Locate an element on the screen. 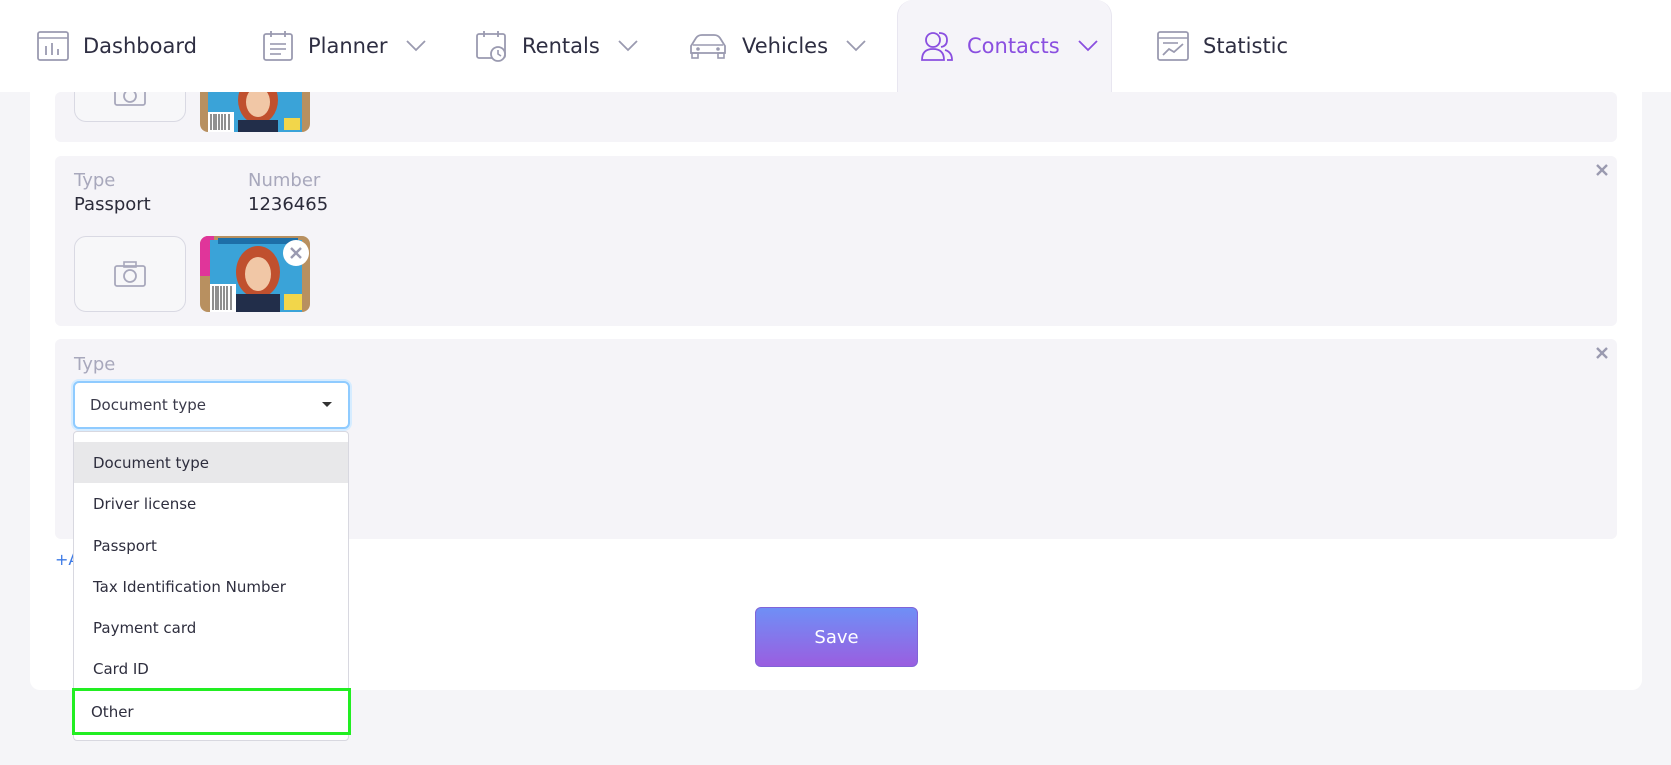 The image size is (1671, 765). nav-label: Dashboard is located at coordinates (140, 46).